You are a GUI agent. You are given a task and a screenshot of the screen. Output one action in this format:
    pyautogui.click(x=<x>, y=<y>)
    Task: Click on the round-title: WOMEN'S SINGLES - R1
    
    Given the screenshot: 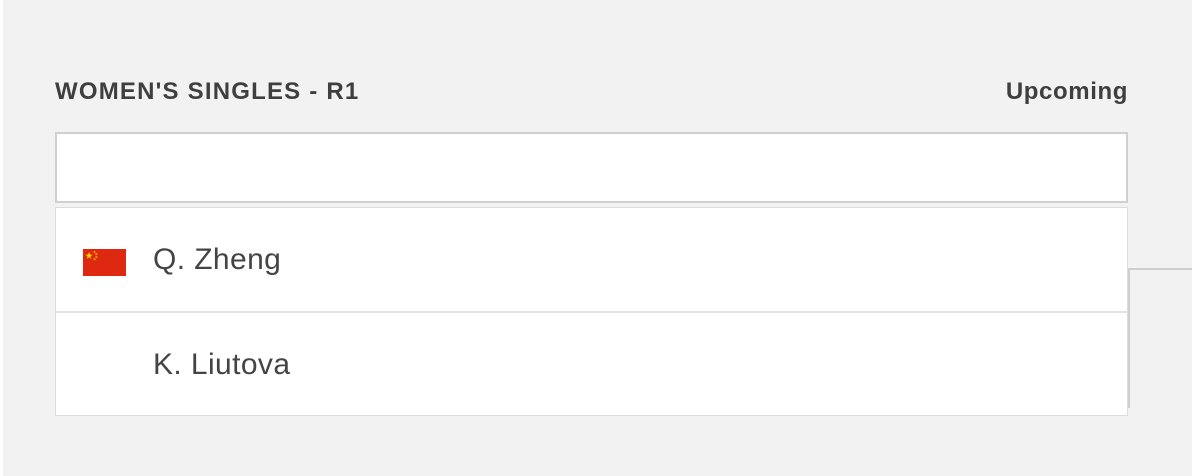 What is the action you would take?
    pyautogui.click(x=207, y=91)
    